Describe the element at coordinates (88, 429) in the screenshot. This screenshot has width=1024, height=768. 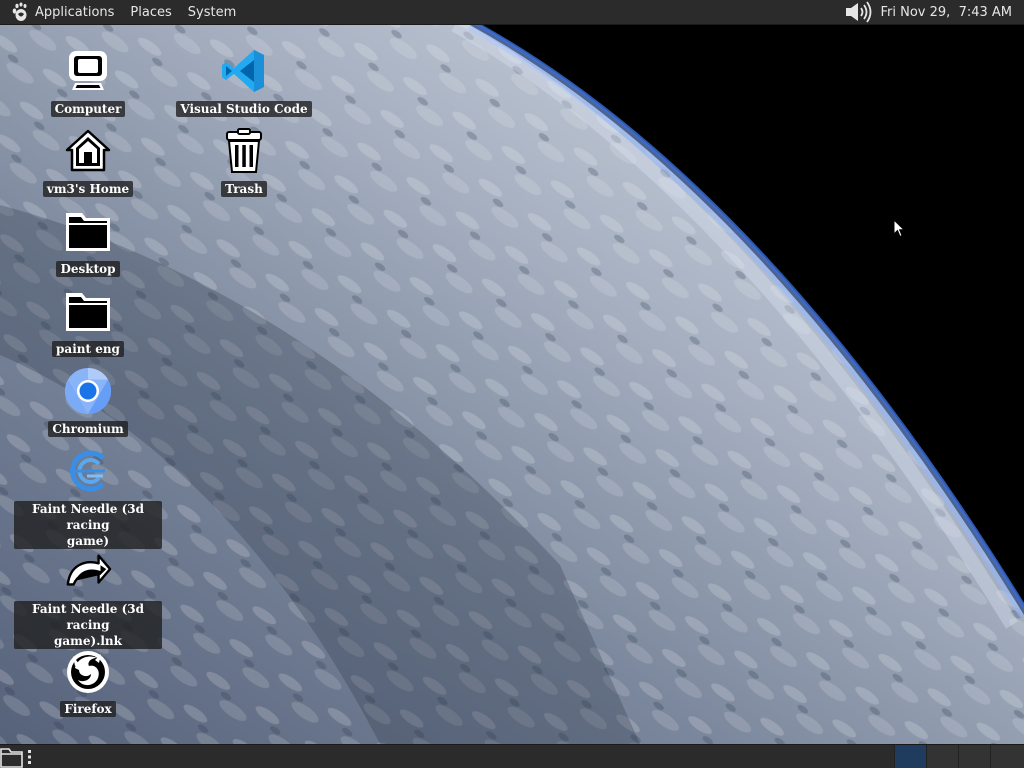
I see `desktop-icon-label: Chromium` at that location.